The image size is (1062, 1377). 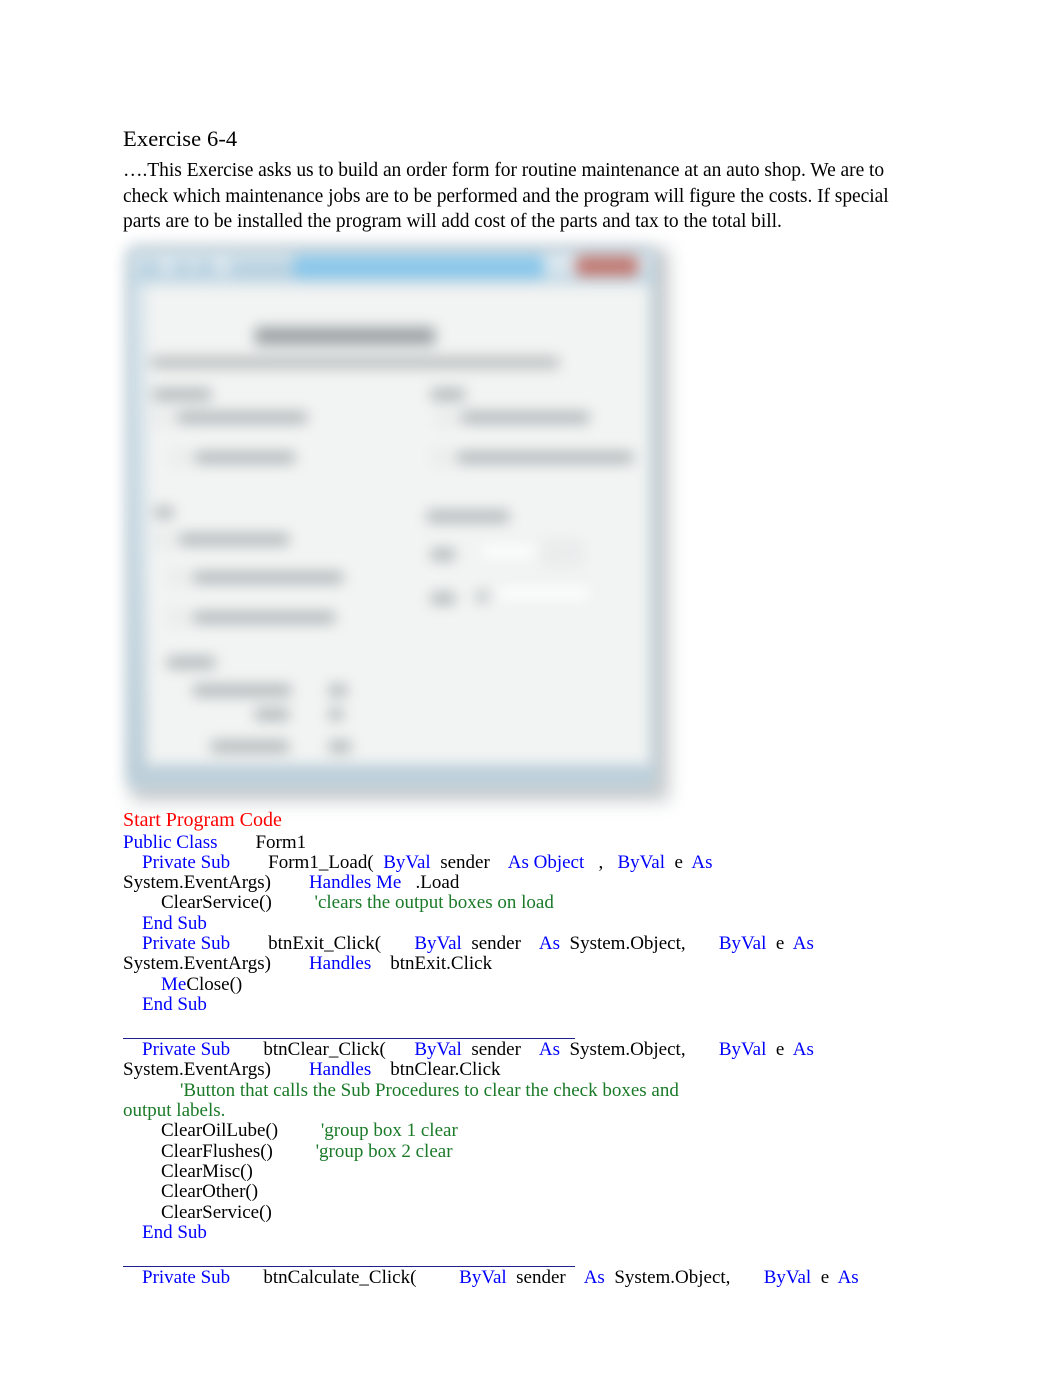 I want to click on parts-cost-input, so click(x=544, y=593).